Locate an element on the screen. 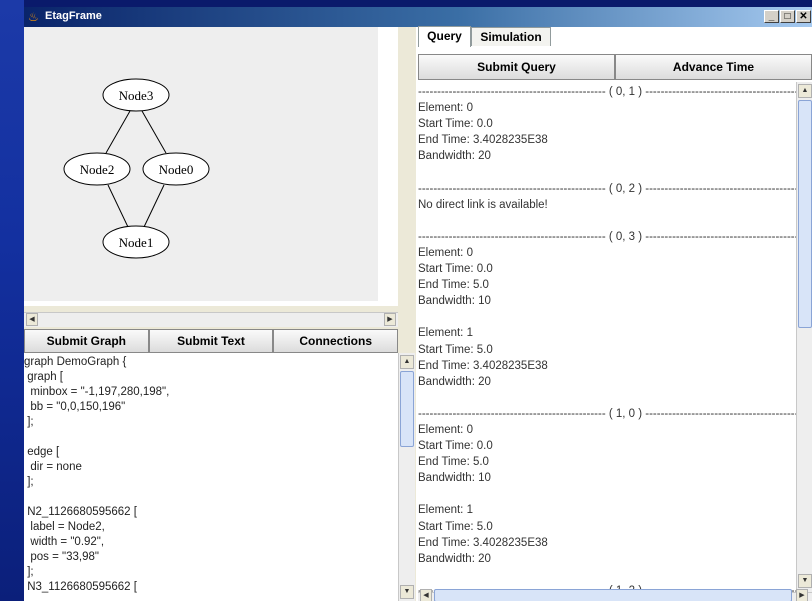 The image size is (812, 601). tab-query: Query is located at coordinates (444, 36).